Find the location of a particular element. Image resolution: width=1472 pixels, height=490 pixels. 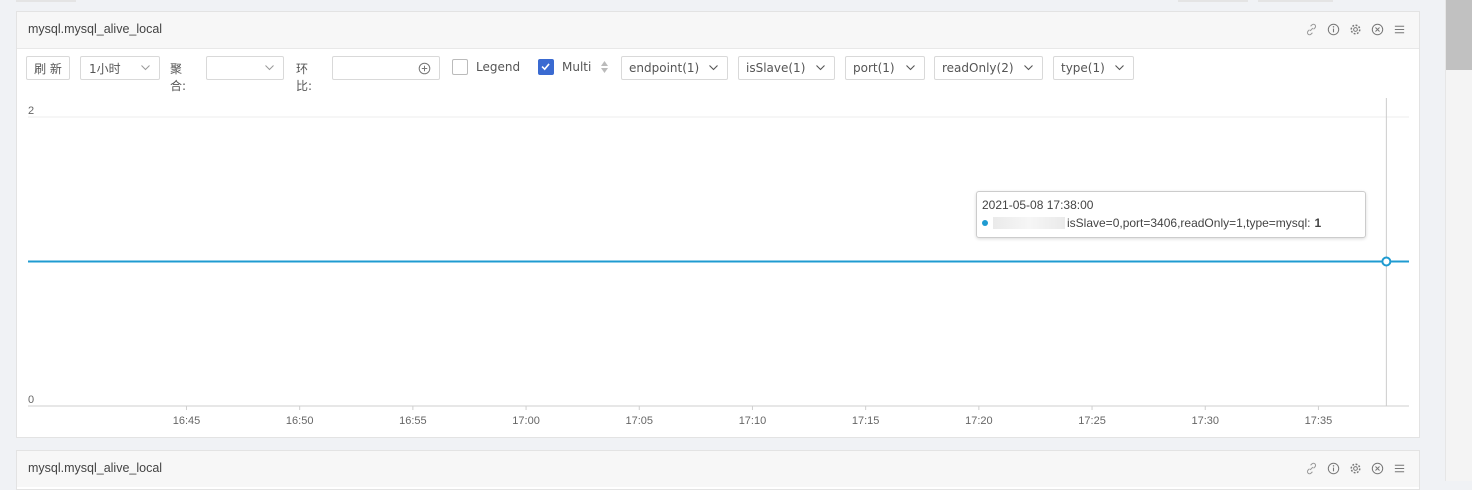

page-scrollbar is located at coordinates (1458, 240).